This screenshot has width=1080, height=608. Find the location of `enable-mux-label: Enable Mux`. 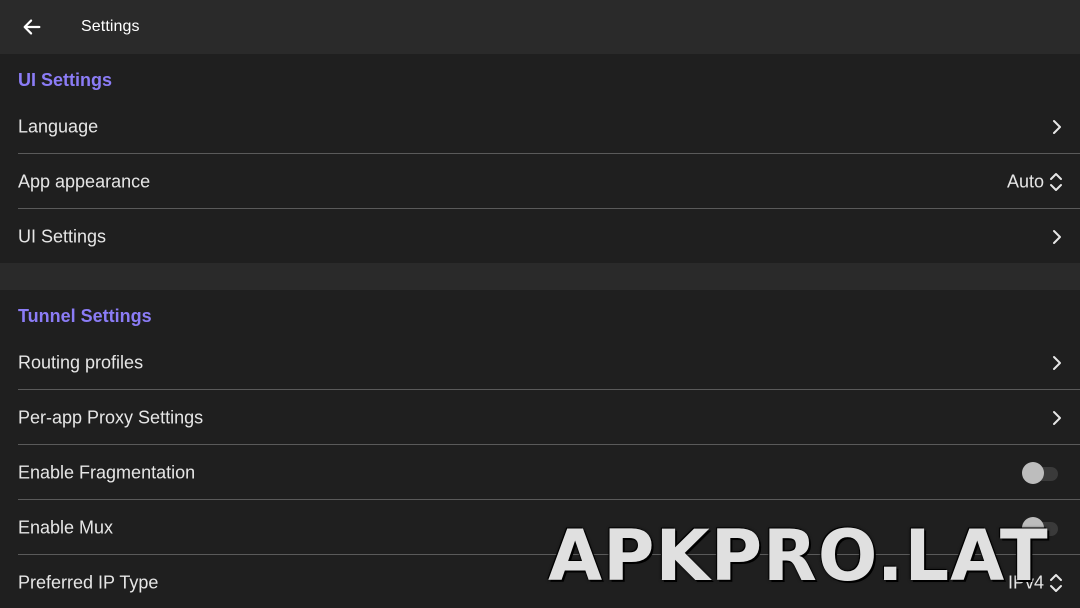

enable-mux-label: Enable Mux is located at coordinates (66, 527).